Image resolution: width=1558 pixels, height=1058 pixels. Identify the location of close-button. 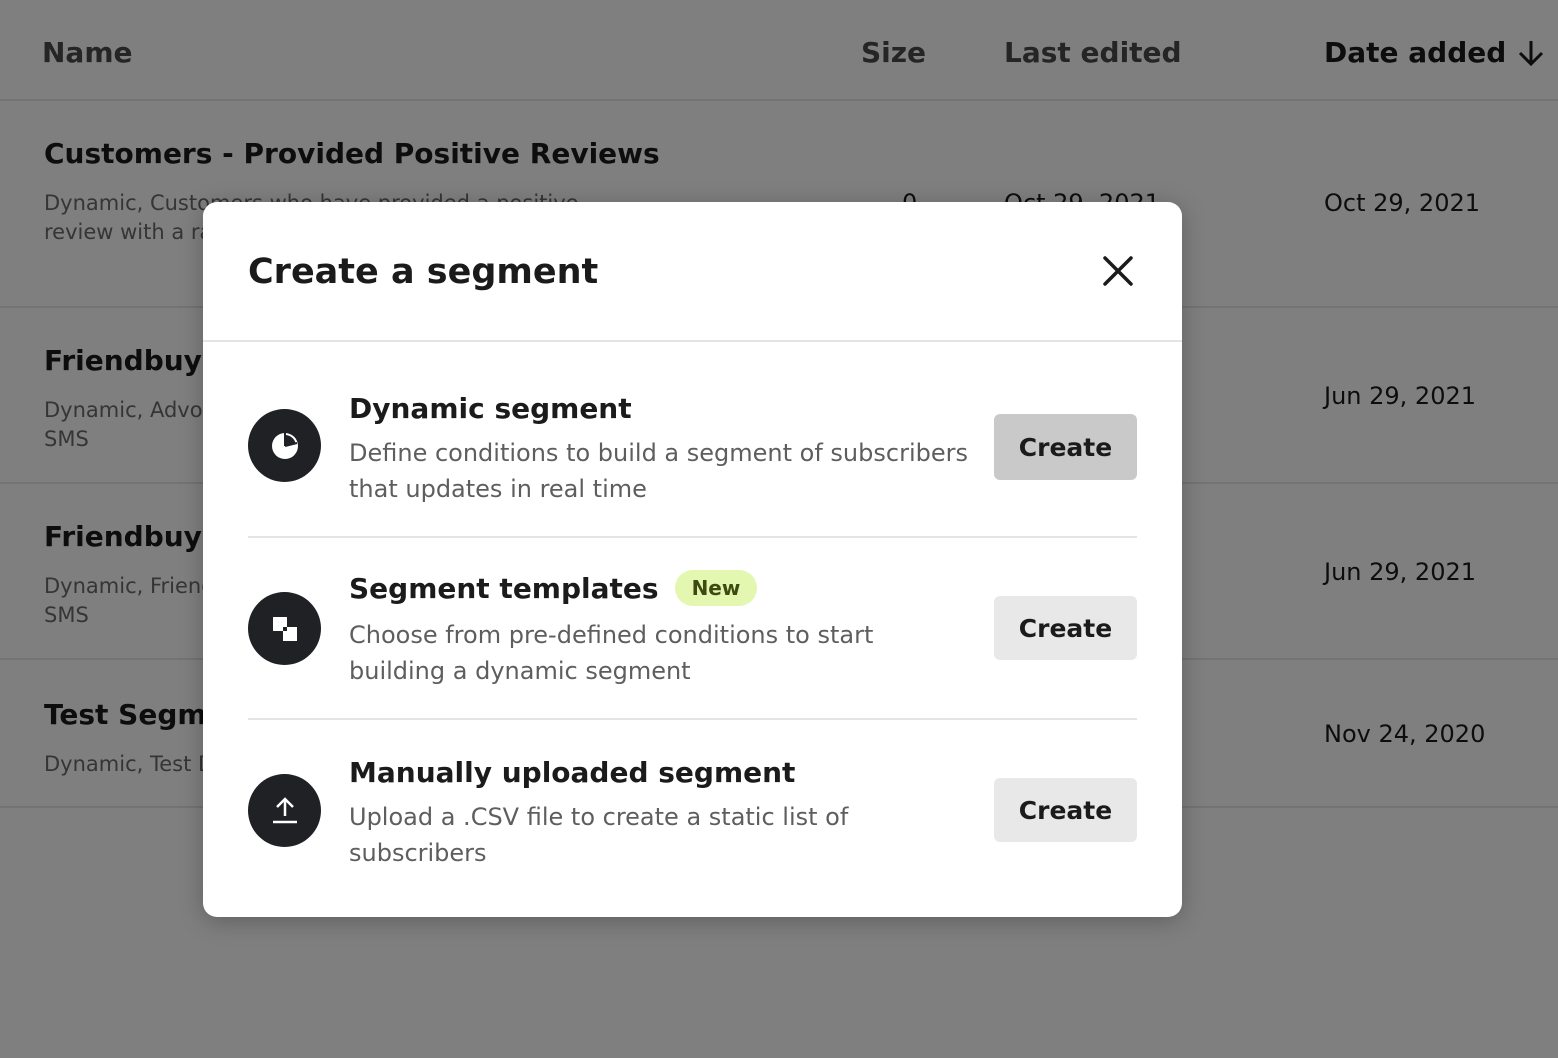
(1118, 271).